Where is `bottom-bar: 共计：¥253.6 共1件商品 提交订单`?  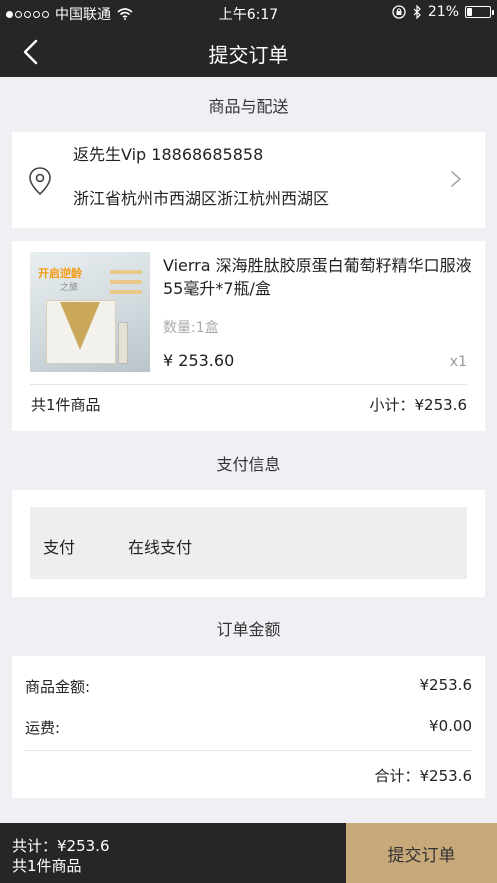 bottom-bar: 共计：¥253.6 共1件商品 提交订单 is located at coordinates (248, 853).